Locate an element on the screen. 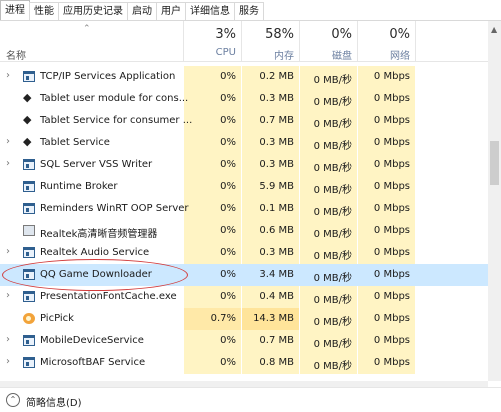 The width and height of the screenshot is (501, 412). table-row: › MobileDeviceService 0% 0.7 MB 0 MB/秒 0 Mbps is located at coordinates (244, 341).